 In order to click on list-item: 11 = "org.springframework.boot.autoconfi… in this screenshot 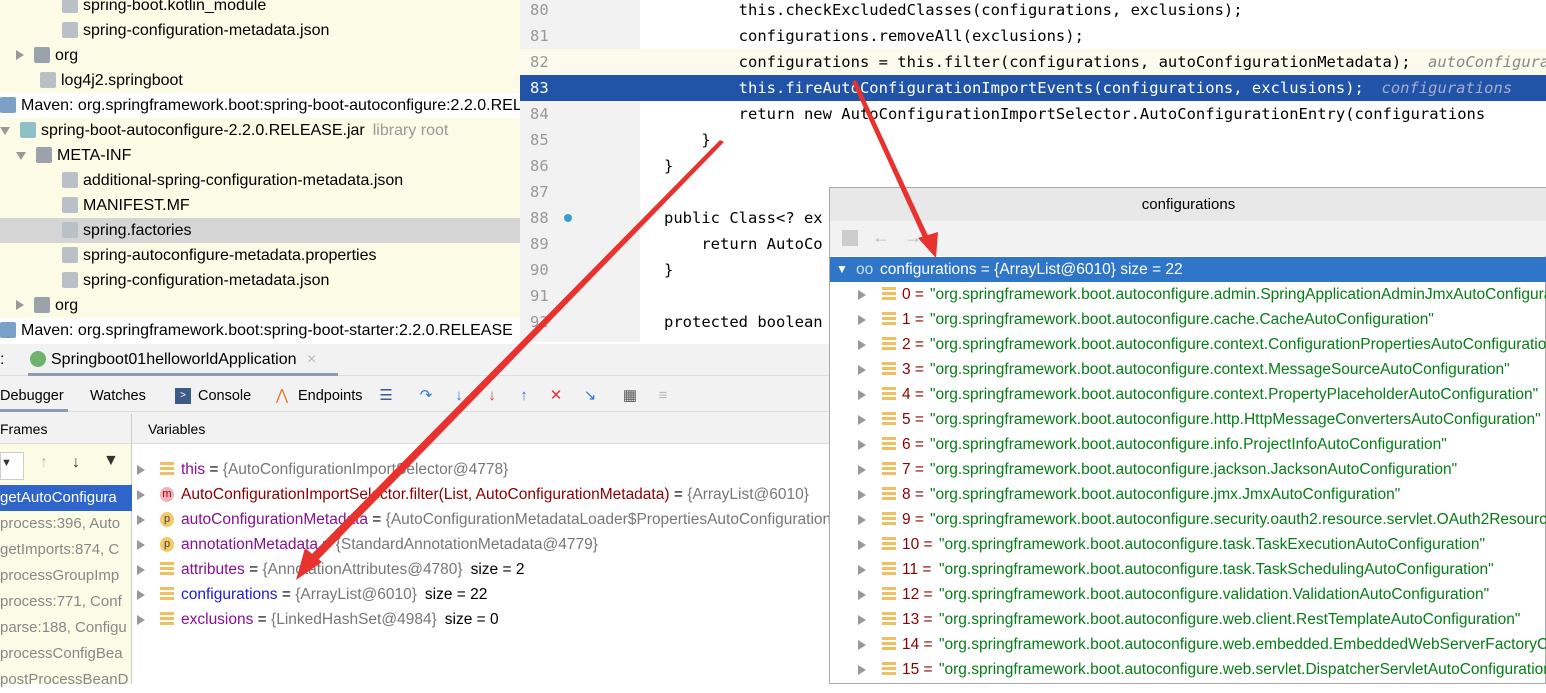, I will do `click(1188, 569)`.